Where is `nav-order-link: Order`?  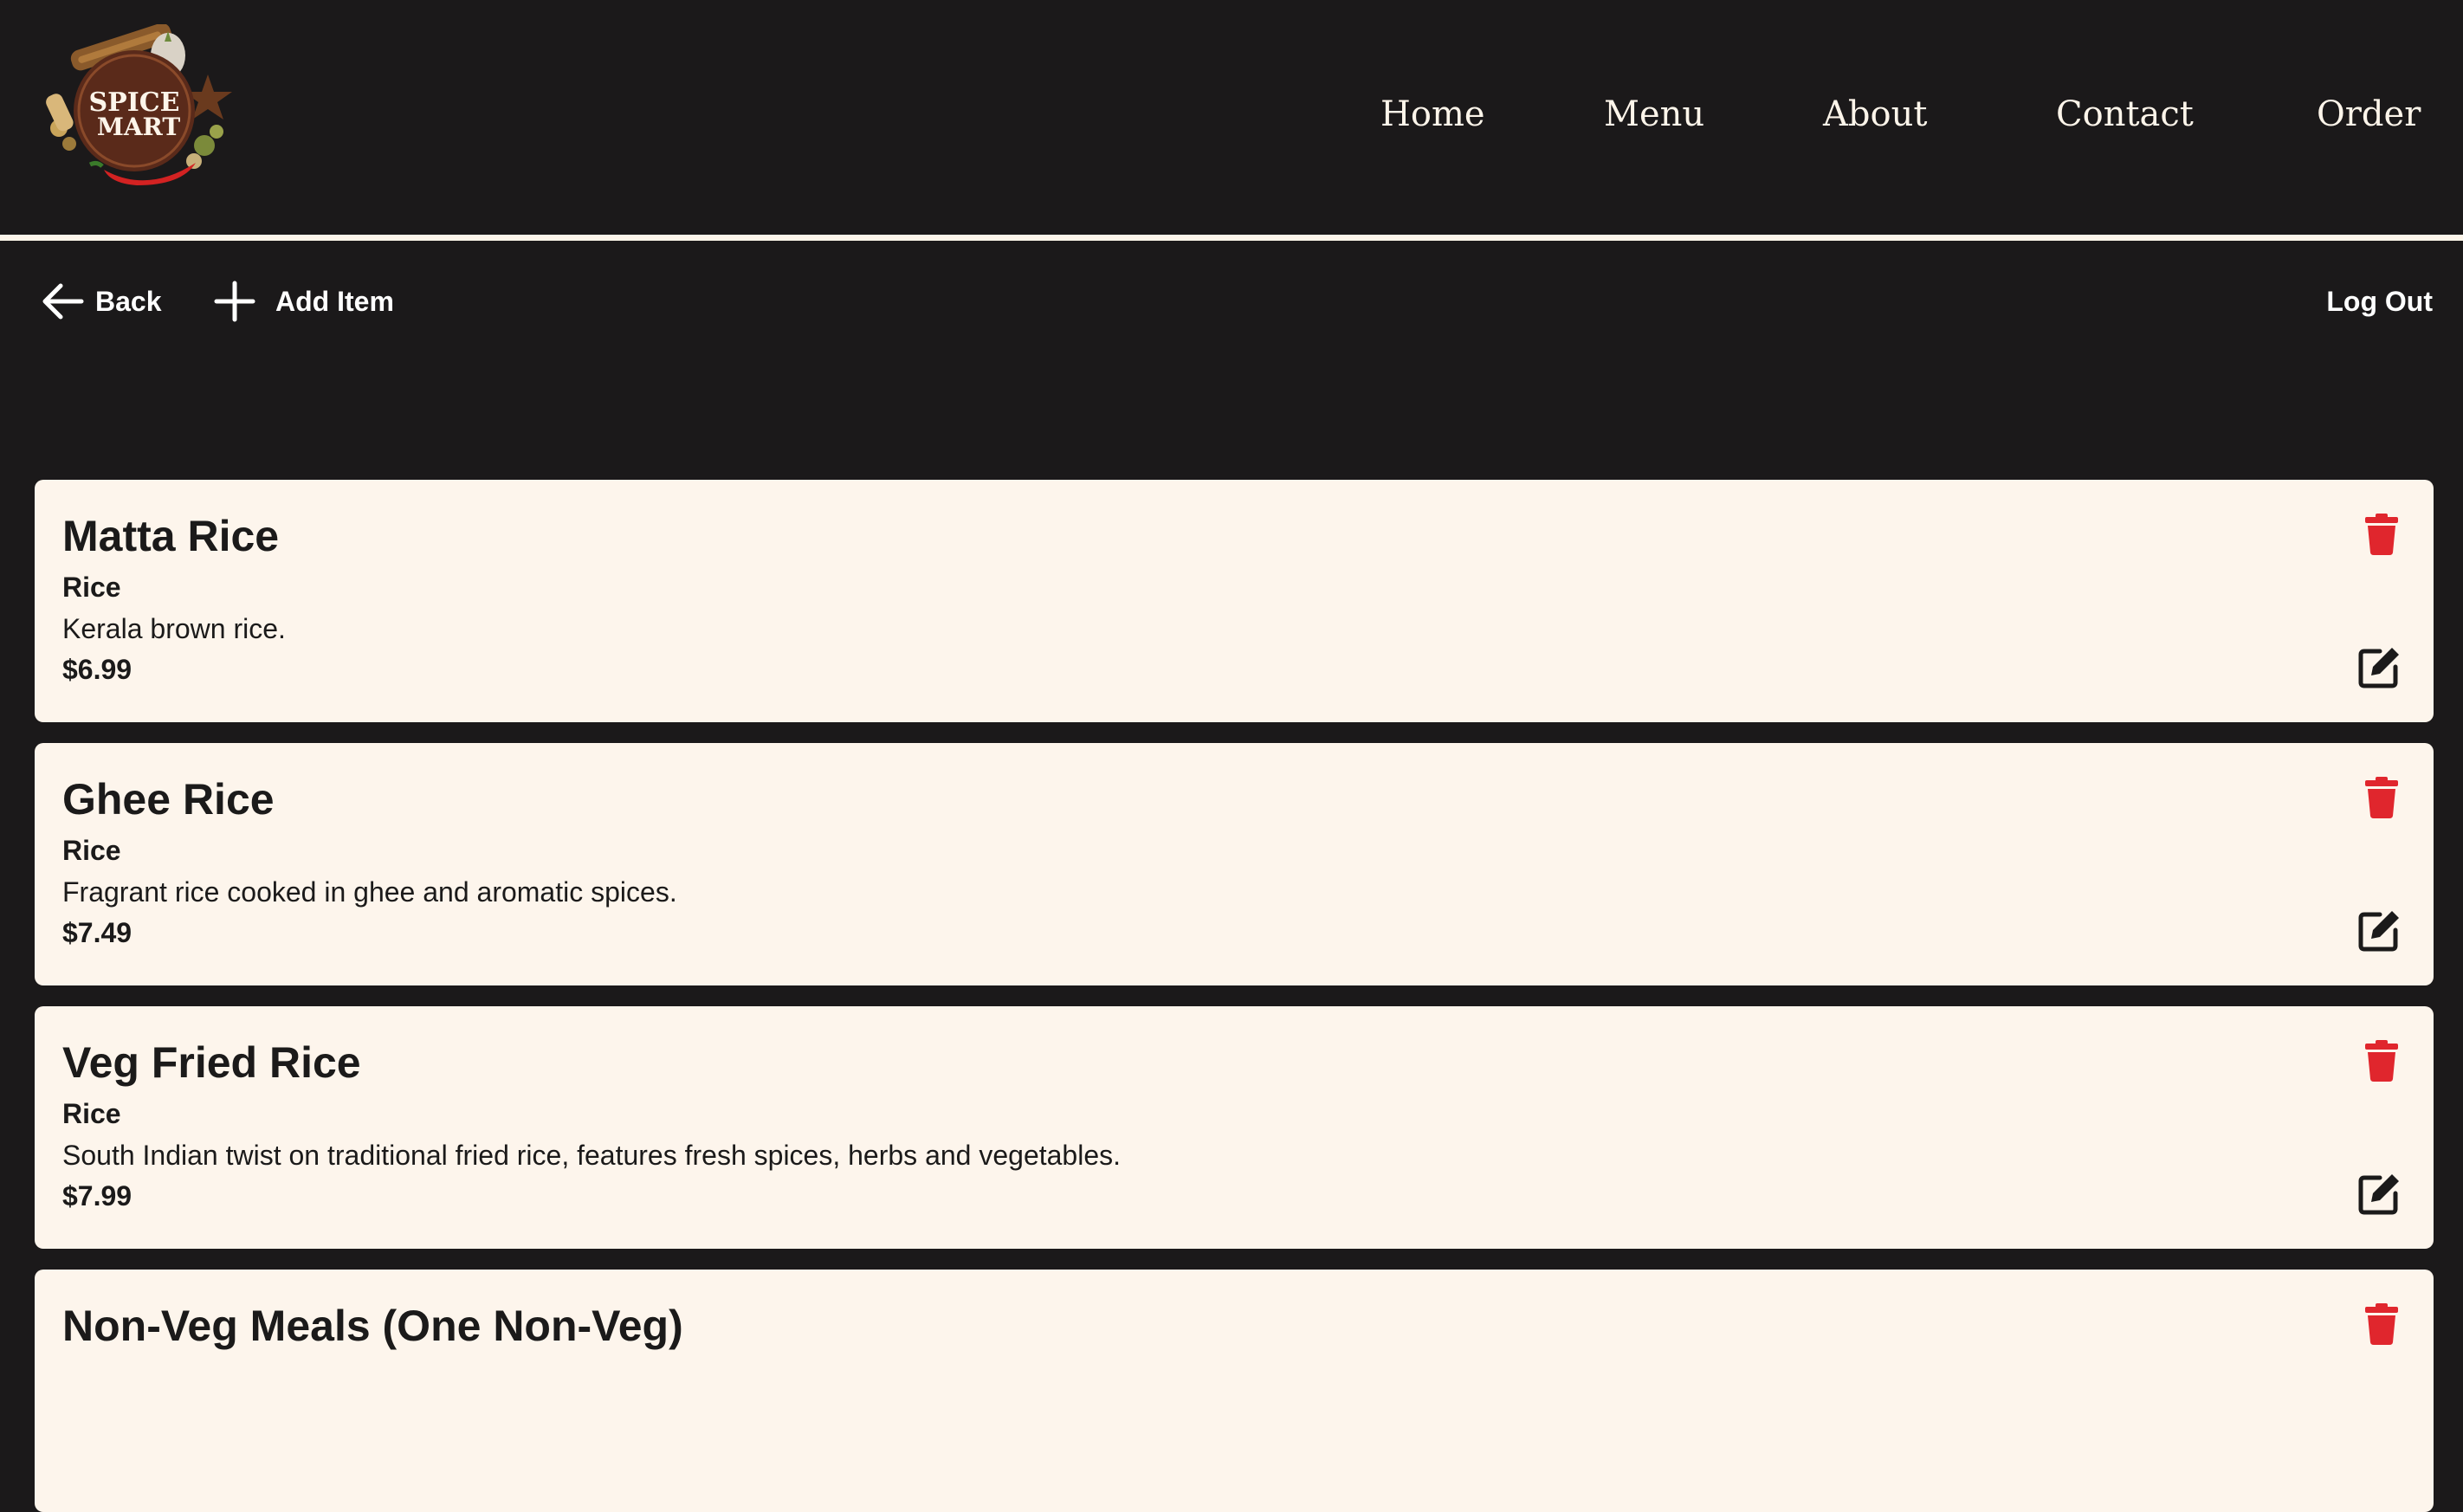 nav-order-link: Order is located at coordinates (2369, 114).